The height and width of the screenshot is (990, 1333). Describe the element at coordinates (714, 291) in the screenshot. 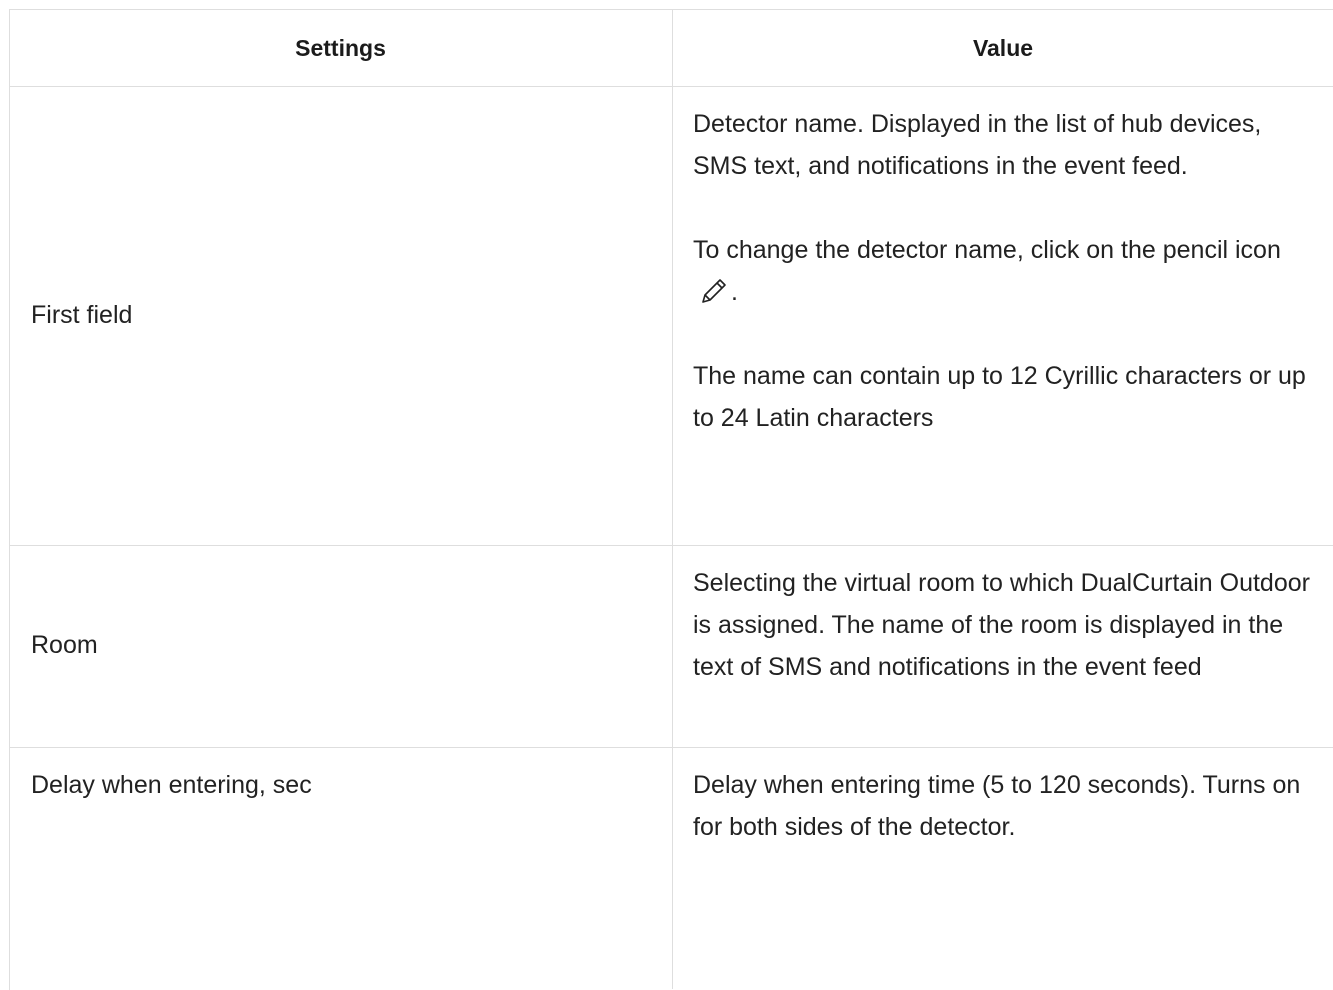

I see `pencil-icon` at that location.